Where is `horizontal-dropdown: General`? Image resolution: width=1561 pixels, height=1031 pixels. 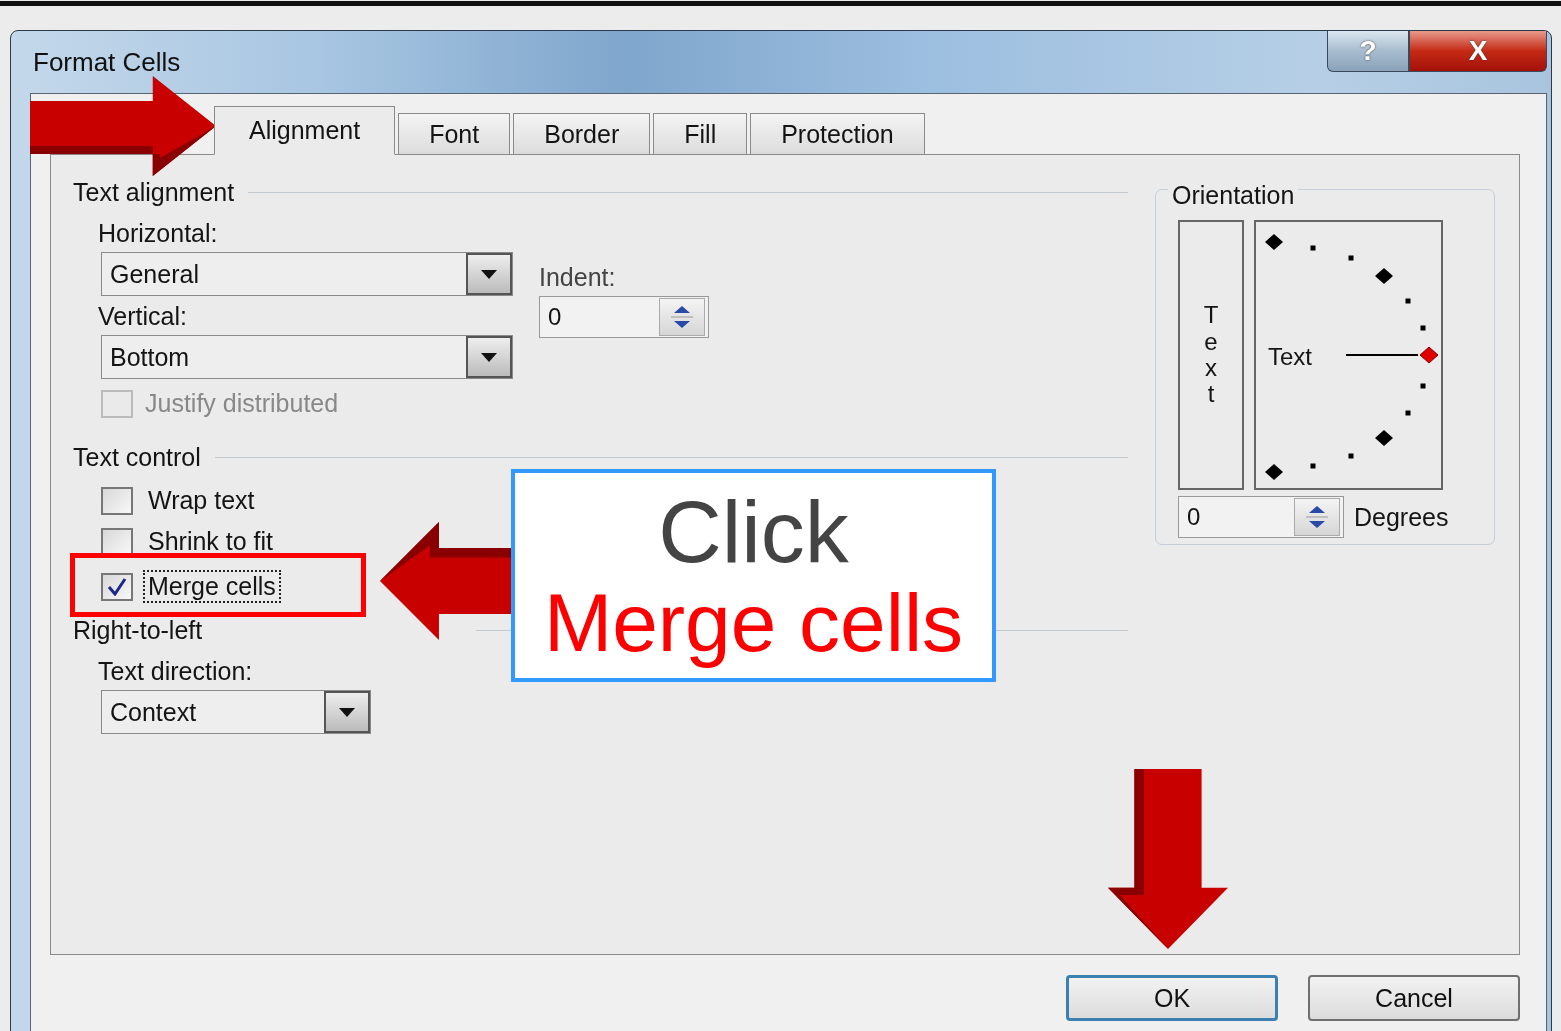
horizontal-dropdown: General is located at coordinates (307, 274).